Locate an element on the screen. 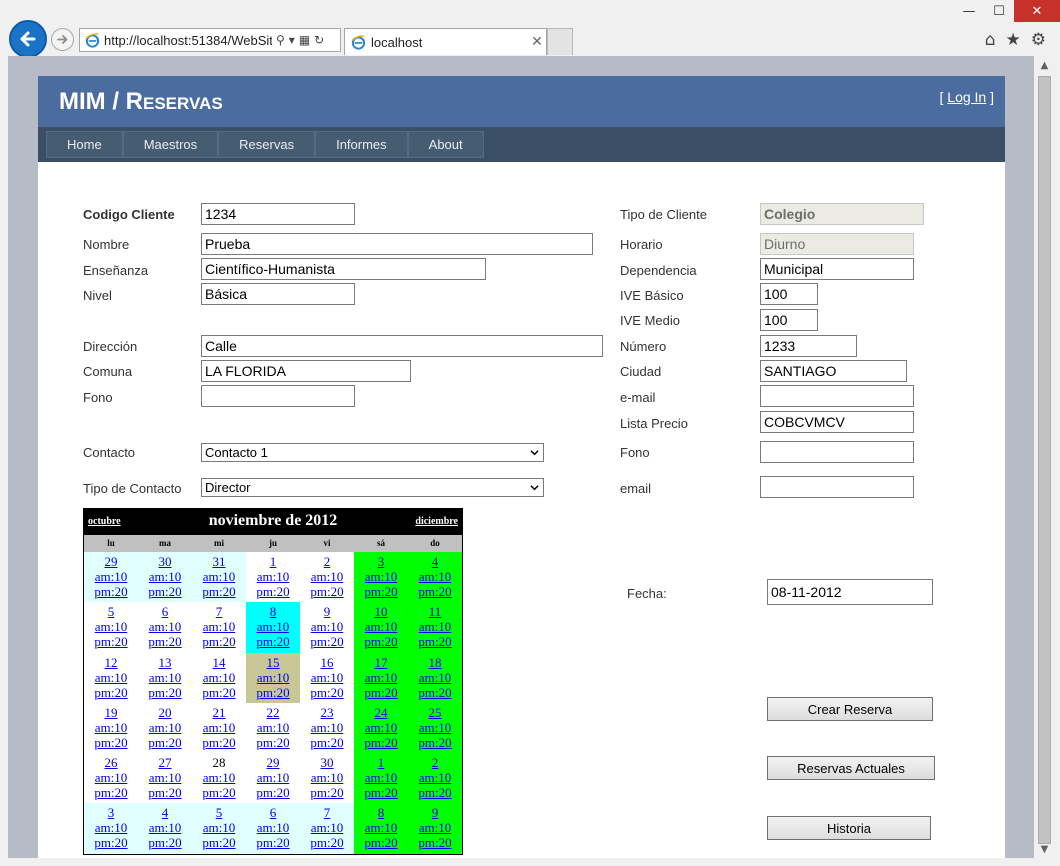  calendar-day-link: 5 is located at coordinates (111, 611).